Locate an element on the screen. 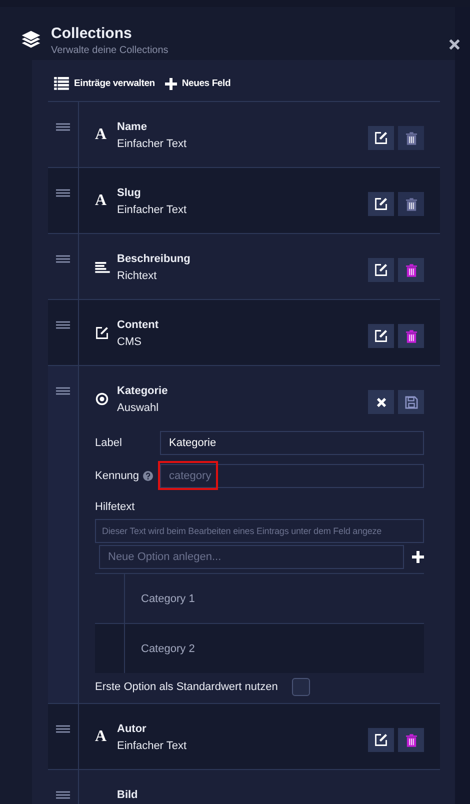  add-option-button is located at coordinates (418, 557).